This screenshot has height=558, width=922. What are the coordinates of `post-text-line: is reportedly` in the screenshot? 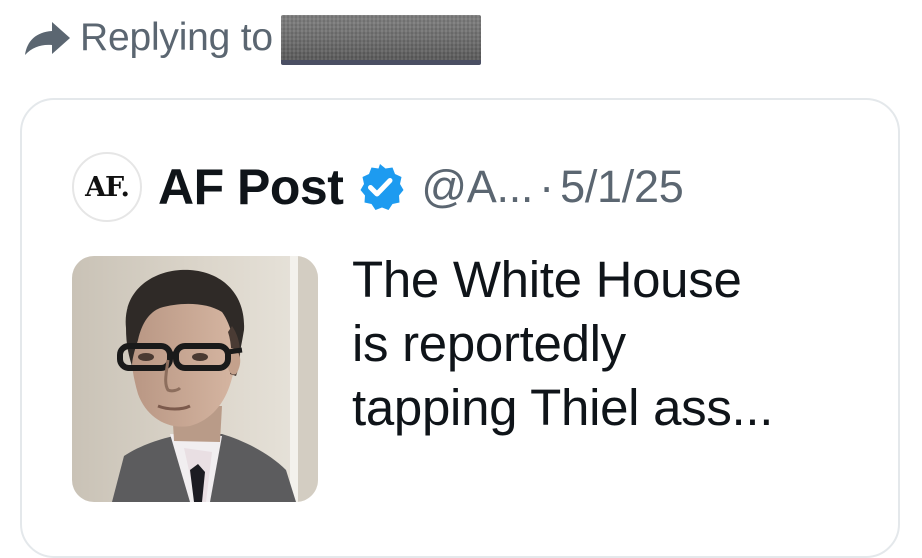 It's located at (489, 343).